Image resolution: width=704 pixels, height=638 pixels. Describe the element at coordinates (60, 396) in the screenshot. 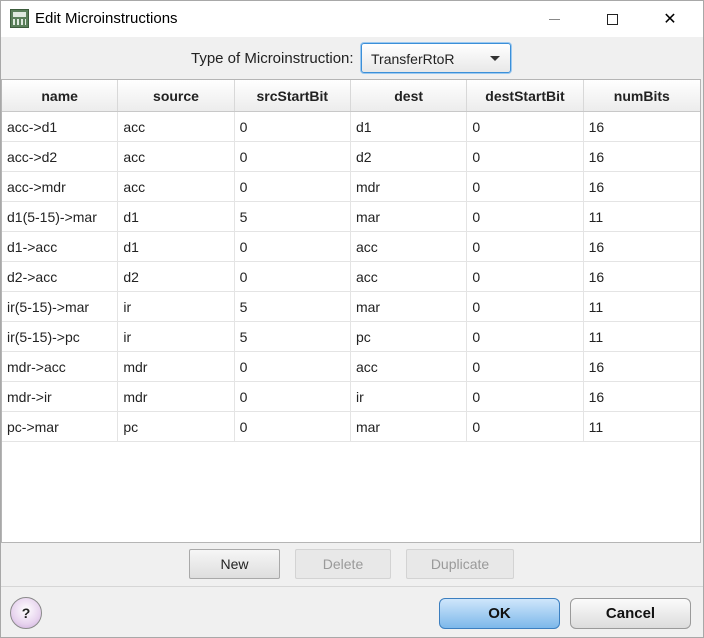

I see `cell-name: mdr->ir` at that location.